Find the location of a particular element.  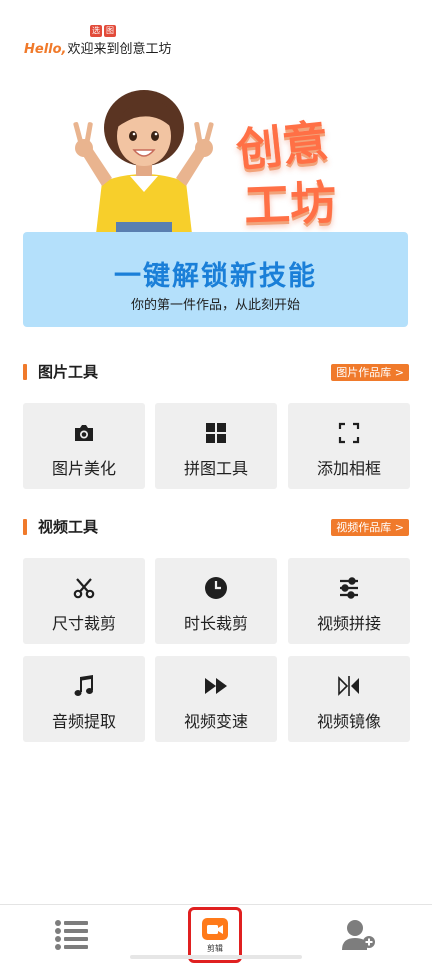

tool-card-add-frame: 添加相框 is located at coordinates (349, 446).